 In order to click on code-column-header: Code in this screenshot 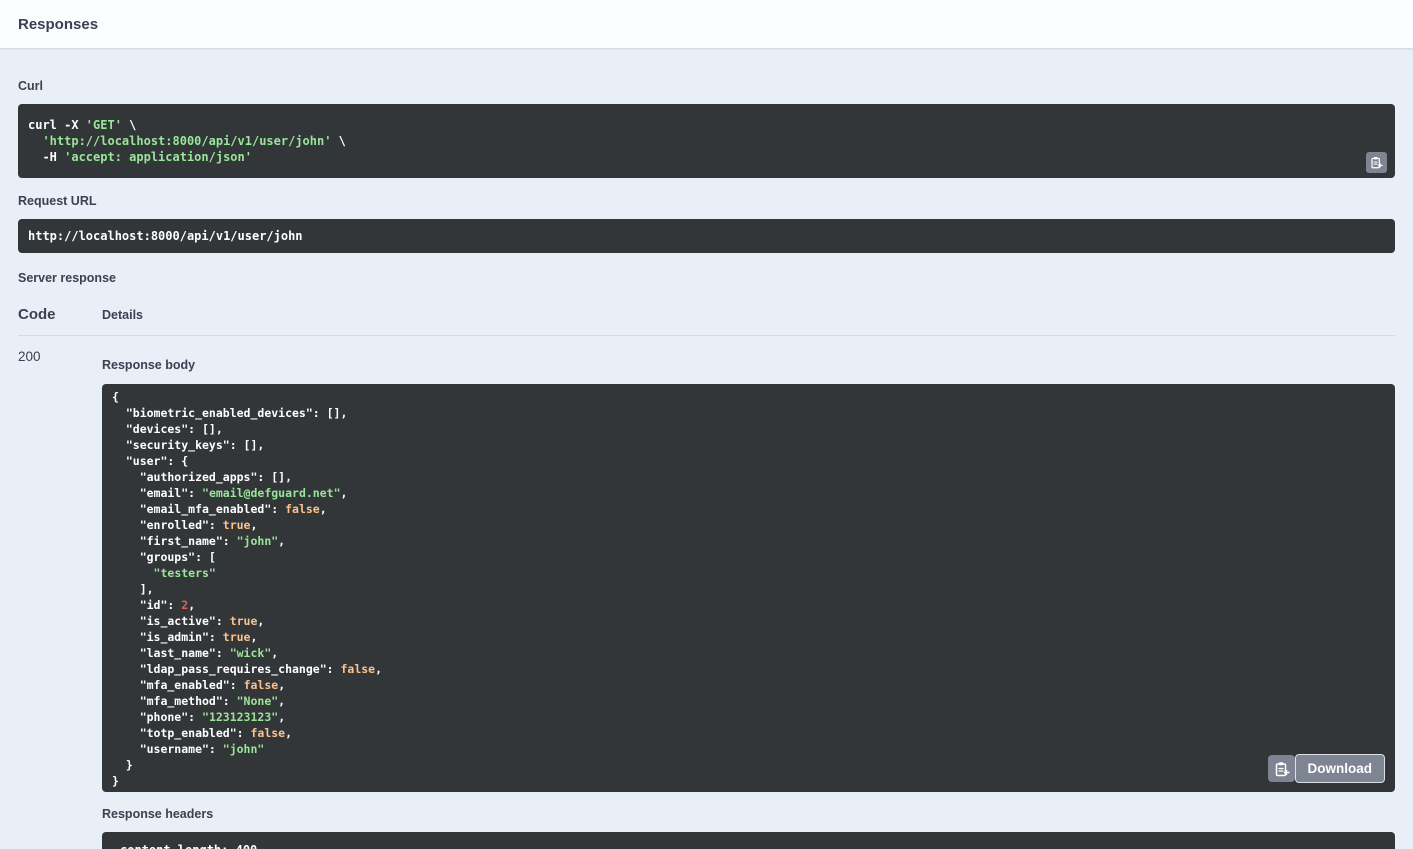, I will do `click(37, 314)`.